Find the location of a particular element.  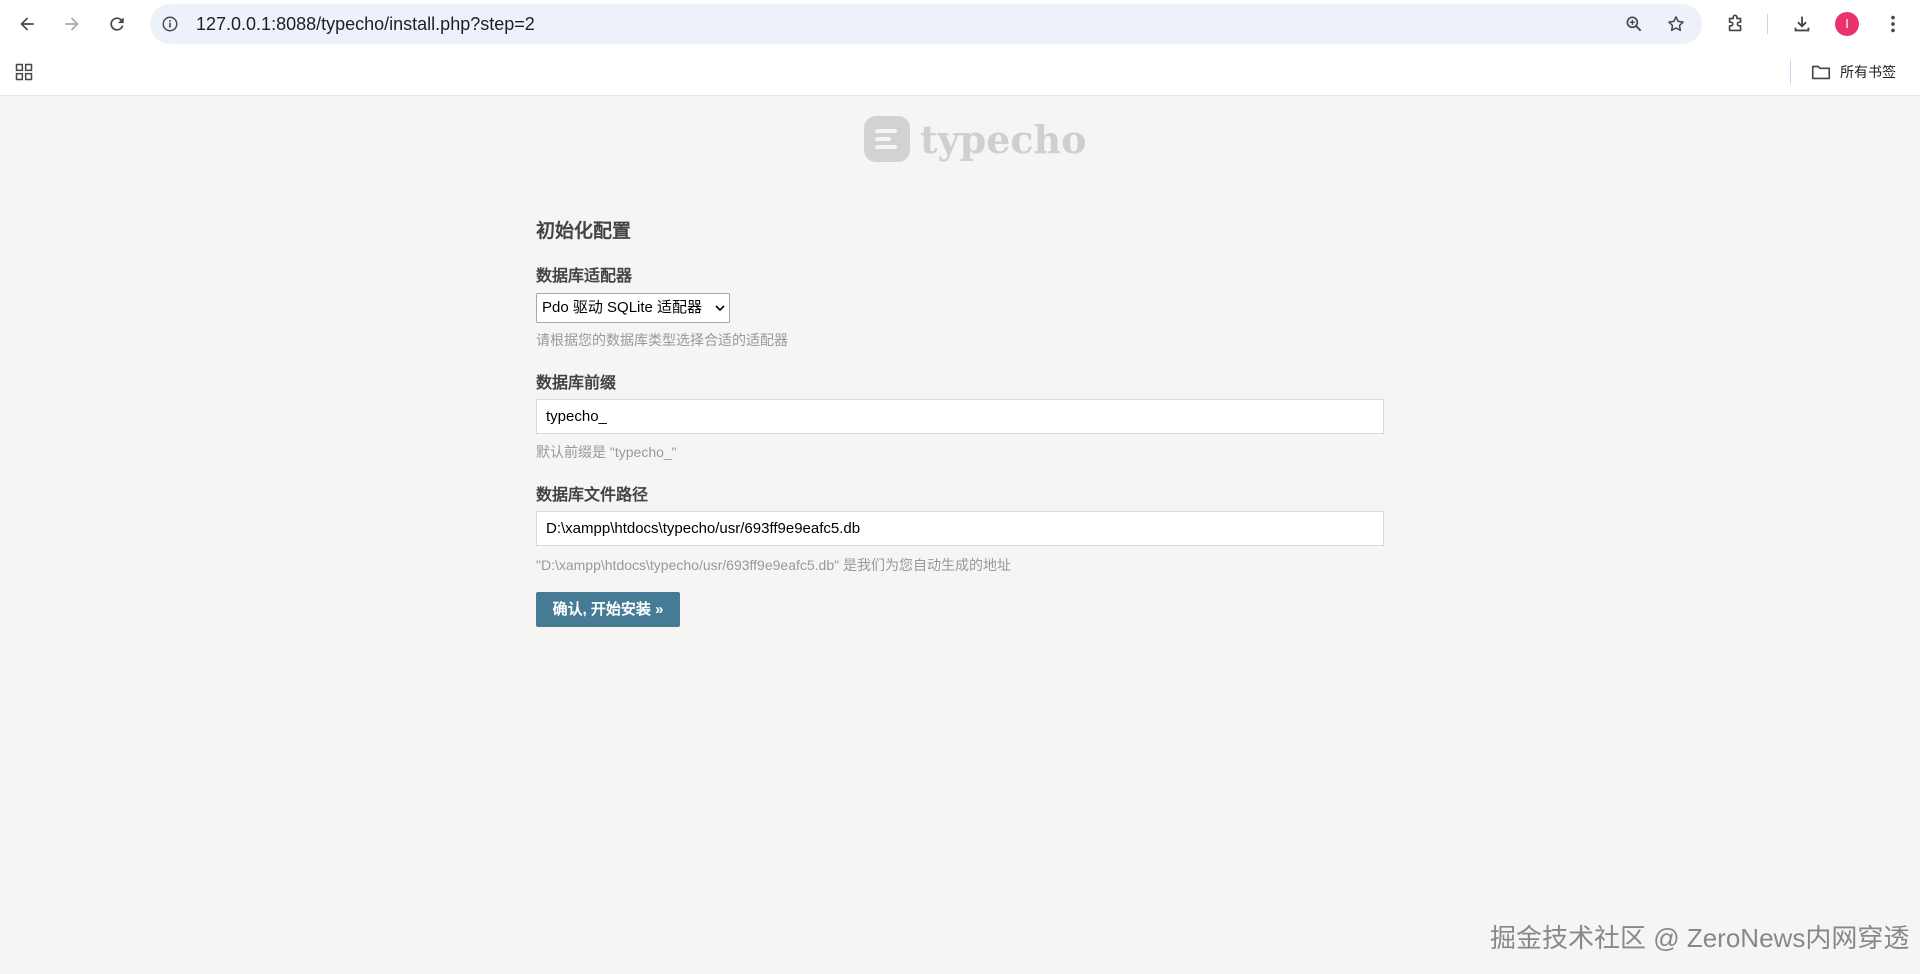

watermark: 掘金技术社区 @ ZeroNews内网穿透 is located at coordinates (1700, 938).